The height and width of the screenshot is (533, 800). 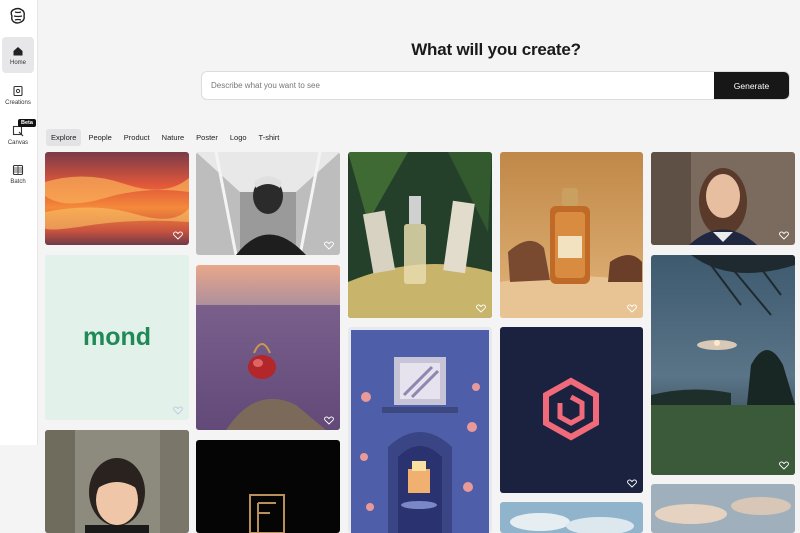 I want to click on sunset-clouds-image, so click(x=117, y=198).